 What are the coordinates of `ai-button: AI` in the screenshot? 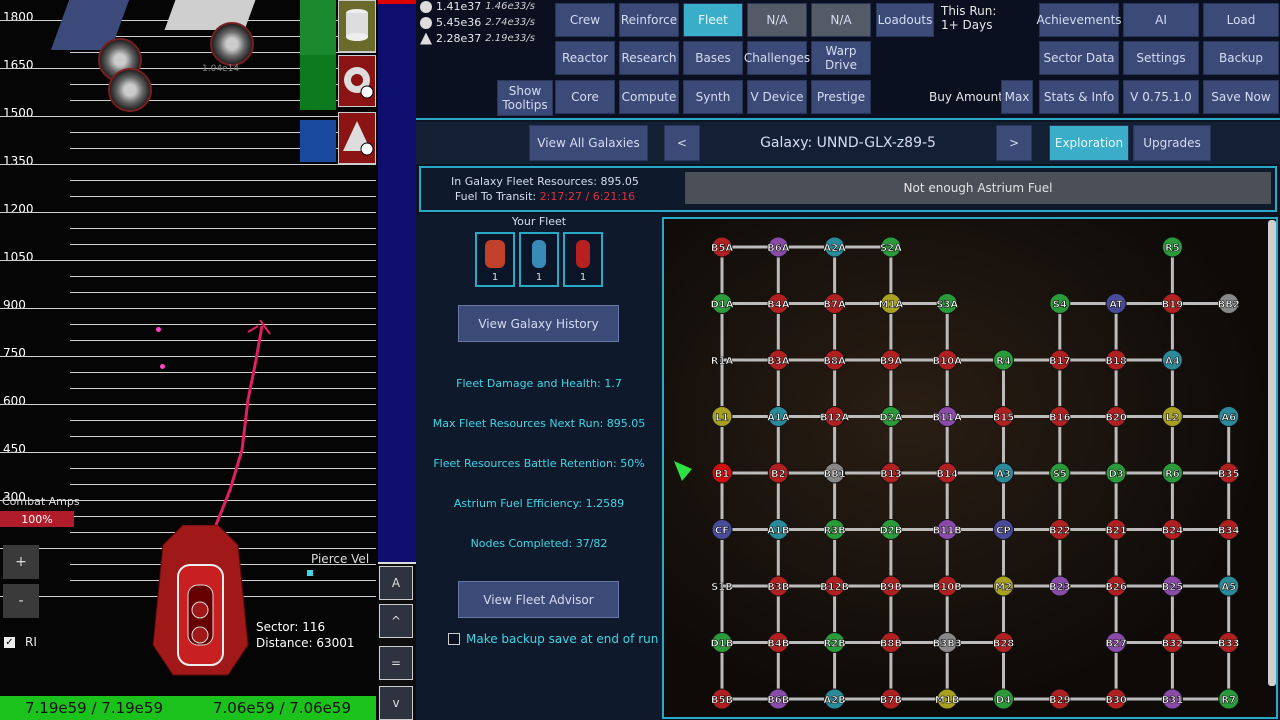 It's located at (1161, 20).